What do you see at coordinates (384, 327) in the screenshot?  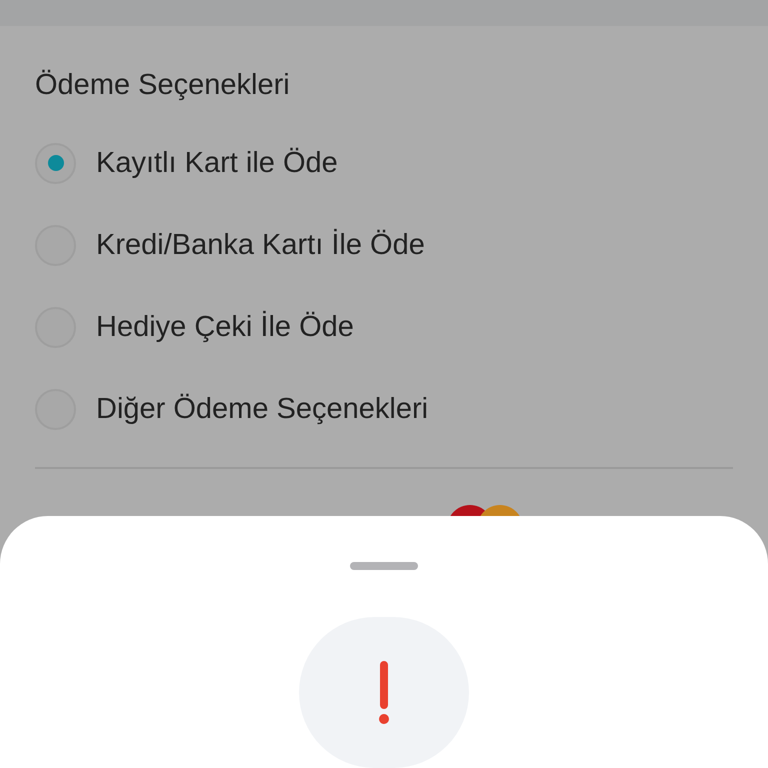 I see `radio-option: Hediye Çeki İle Öde` at bounding box center [384, 327].